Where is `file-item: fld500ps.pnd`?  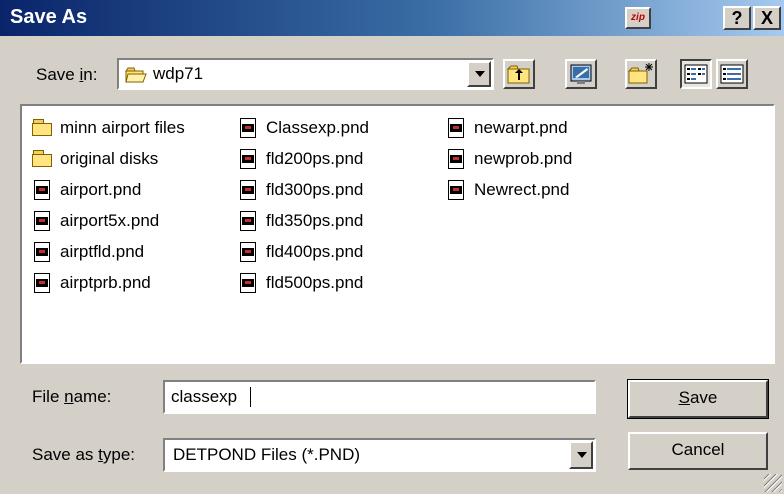 file-item: fld500ps.pnd is located at coordinates (300, 283).